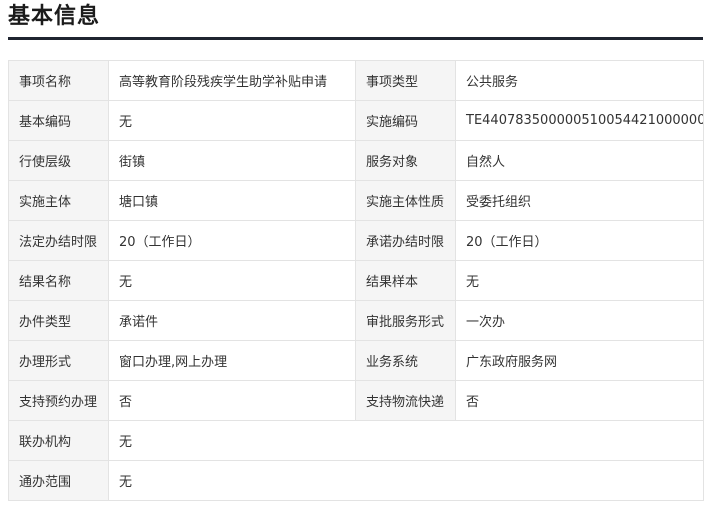 This screenshot has width=717, height=519. Describe the element at coordinates (579, 320) in the screenshot. I see `approval-service-form-value: 一次办` at that location.